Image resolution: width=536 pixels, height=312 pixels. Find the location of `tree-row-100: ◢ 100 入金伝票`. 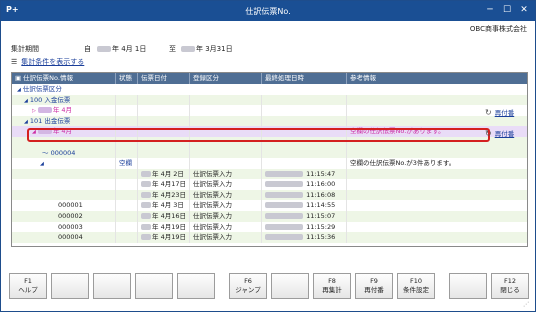

tree-row-100: ◢ 100 入金伝票 is located at coordinates (269, 100).